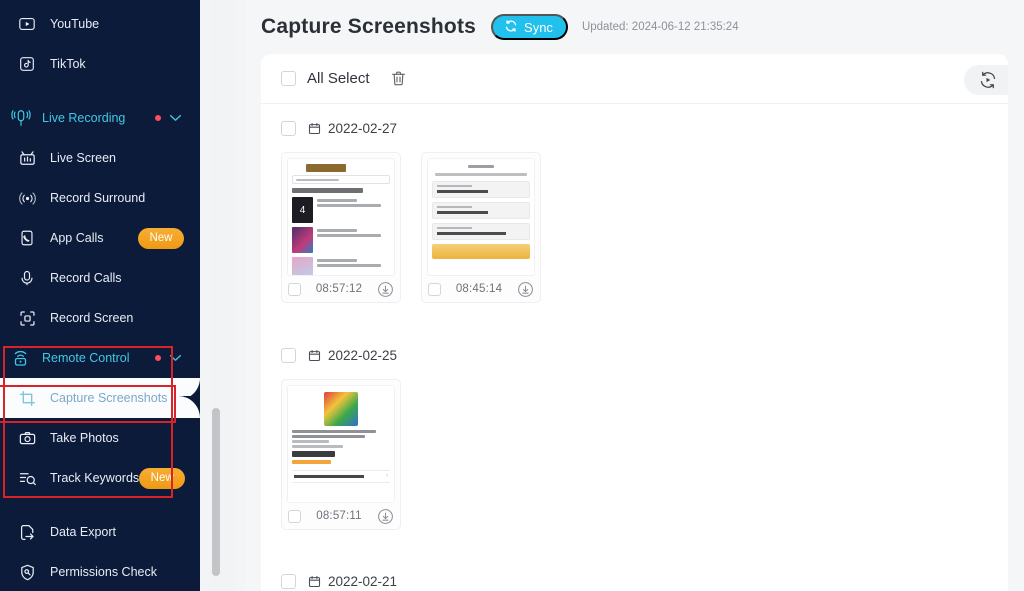 This screenshot has width=1024, height=591. I want to click on sidebar-group-remote-control: Remote Control, so click(100, 358).